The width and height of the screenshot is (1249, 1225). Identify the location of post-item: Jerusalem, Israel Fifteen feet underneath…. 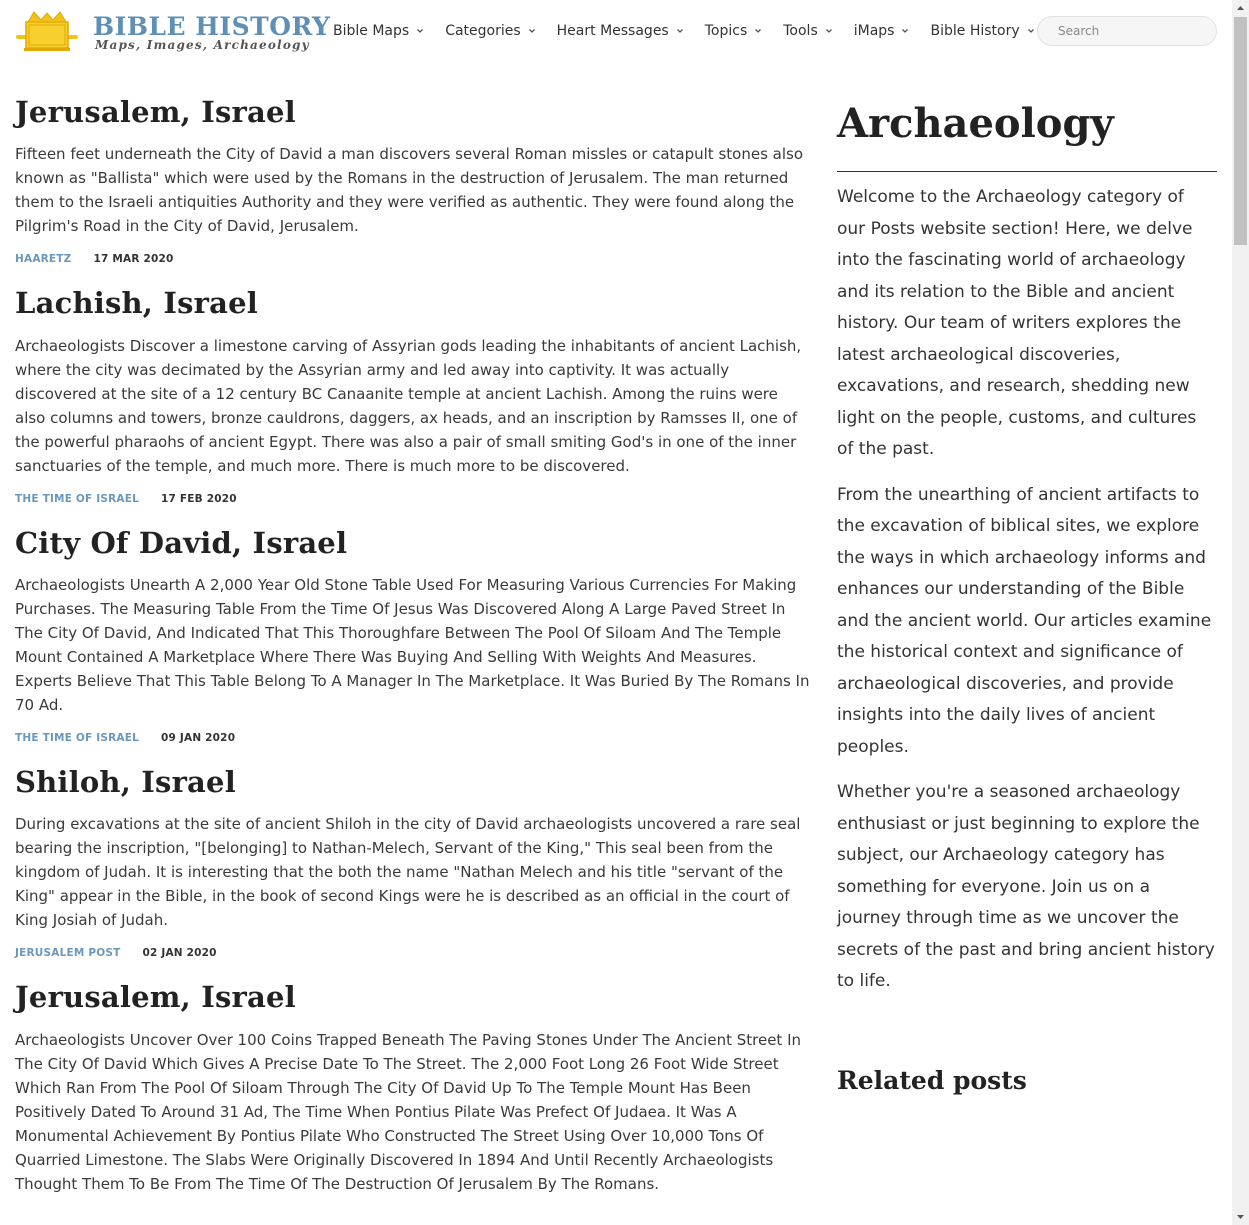
(412, 180).